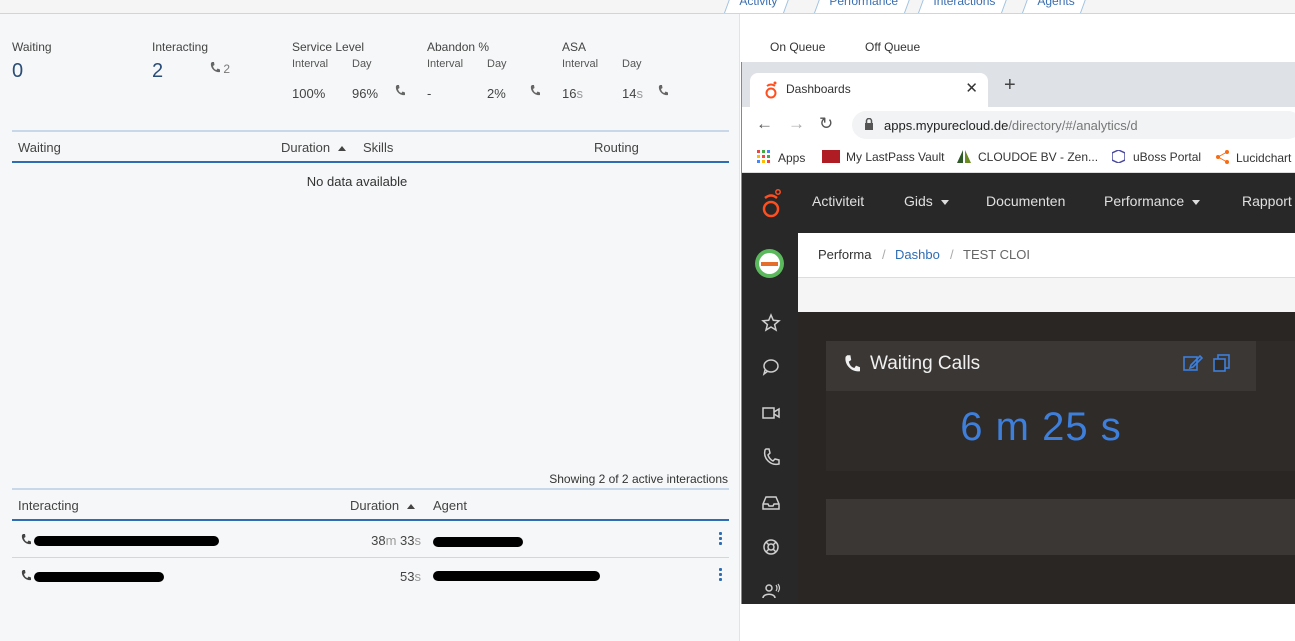  I want to click on video-icon, so click(771, 413).